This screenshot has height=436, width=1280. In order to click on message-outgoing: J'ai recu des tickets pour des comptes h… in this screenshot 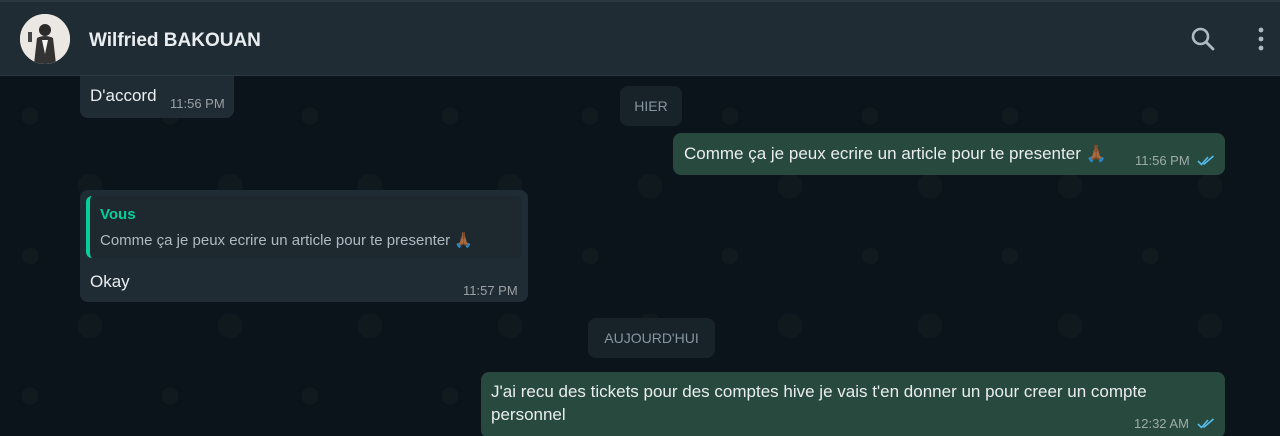, I will do `click(853, 404)`.